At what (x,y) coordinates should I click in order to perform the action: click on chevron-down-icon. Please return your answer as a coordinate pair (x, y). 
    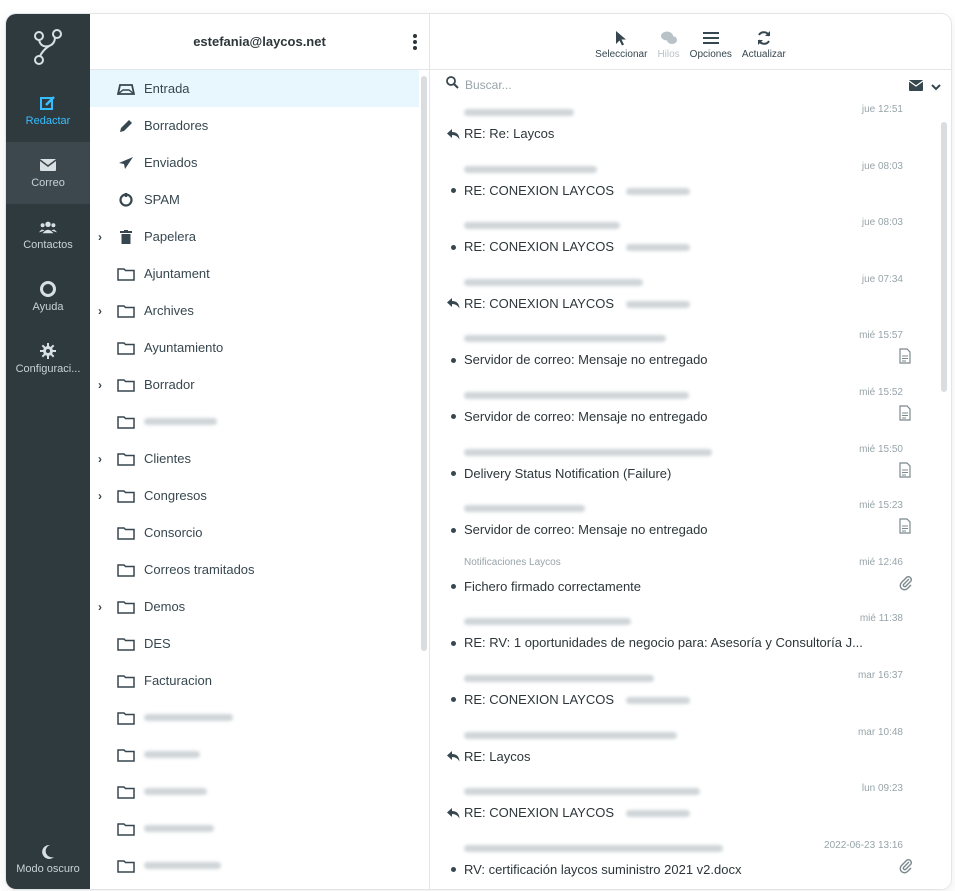
    Looking at the image, I should click on (936, 87).